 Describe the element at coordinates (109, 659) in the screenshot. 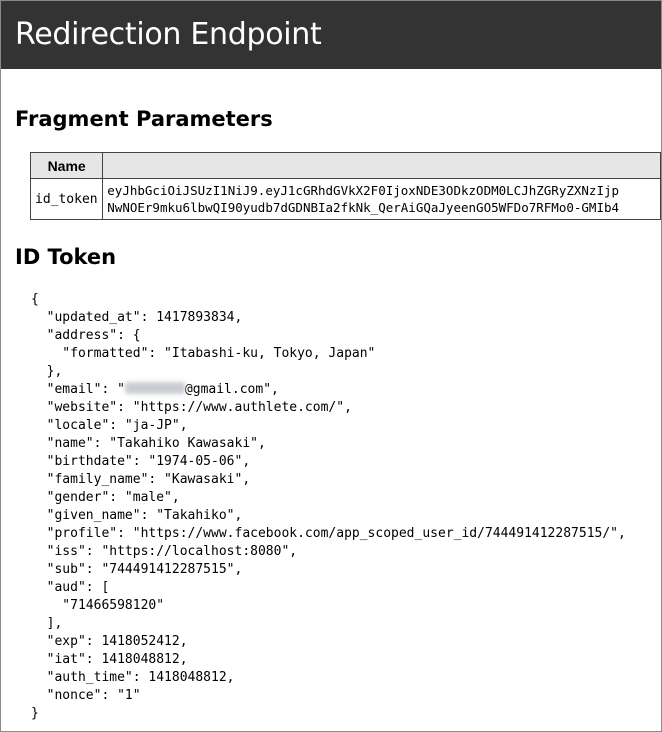

I see `json-line: "iat": 1418048812,` at that location.